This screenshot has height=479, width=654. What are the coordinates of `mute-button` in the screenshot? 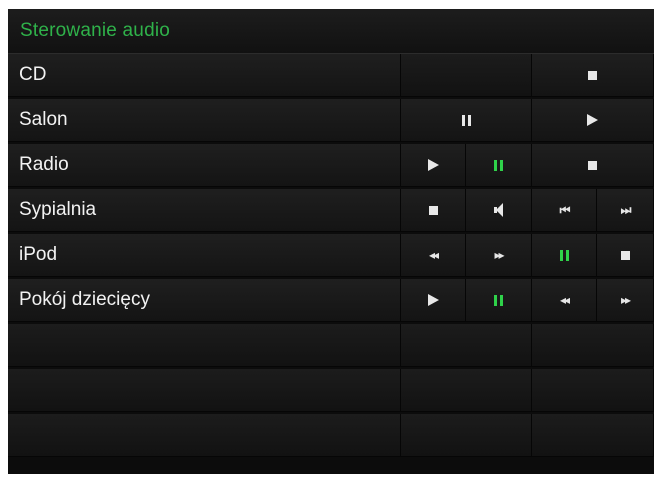 It's located at (499, 210).